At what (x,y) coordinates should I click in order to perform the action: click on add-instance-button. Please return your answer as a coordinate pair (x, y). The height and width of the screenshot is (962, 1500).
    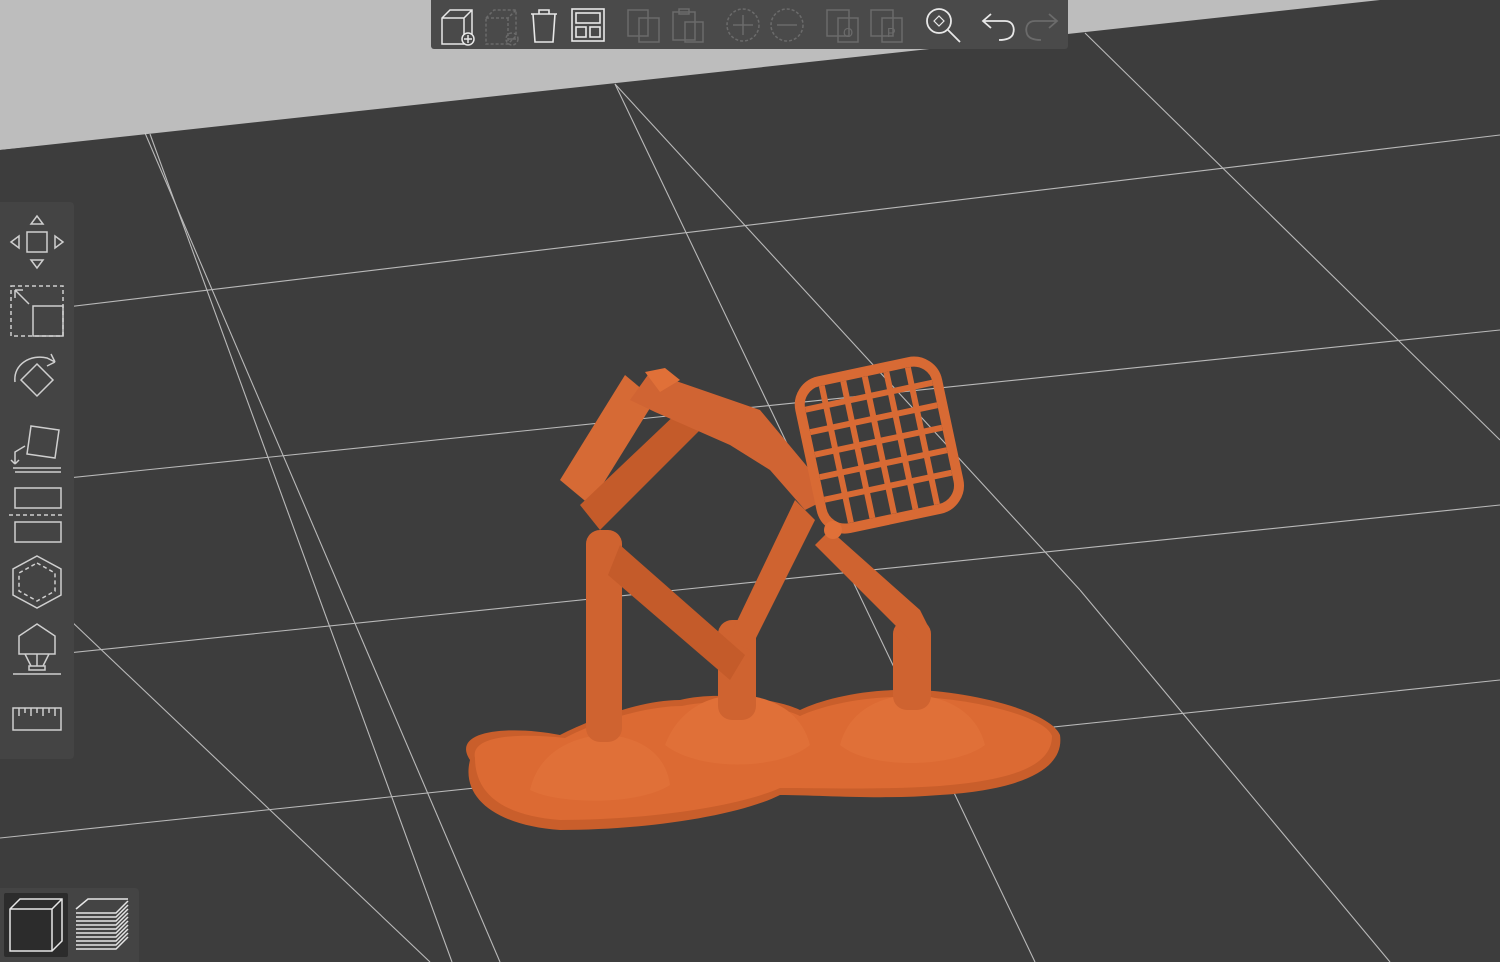
    Looking at the image, I should click on (744, 25).